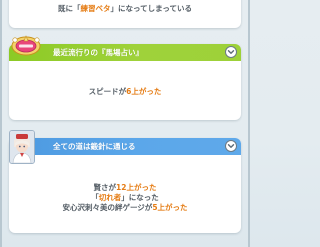  I want to click on event-effect-speed: スピードが6上がった, so click(125, 91).